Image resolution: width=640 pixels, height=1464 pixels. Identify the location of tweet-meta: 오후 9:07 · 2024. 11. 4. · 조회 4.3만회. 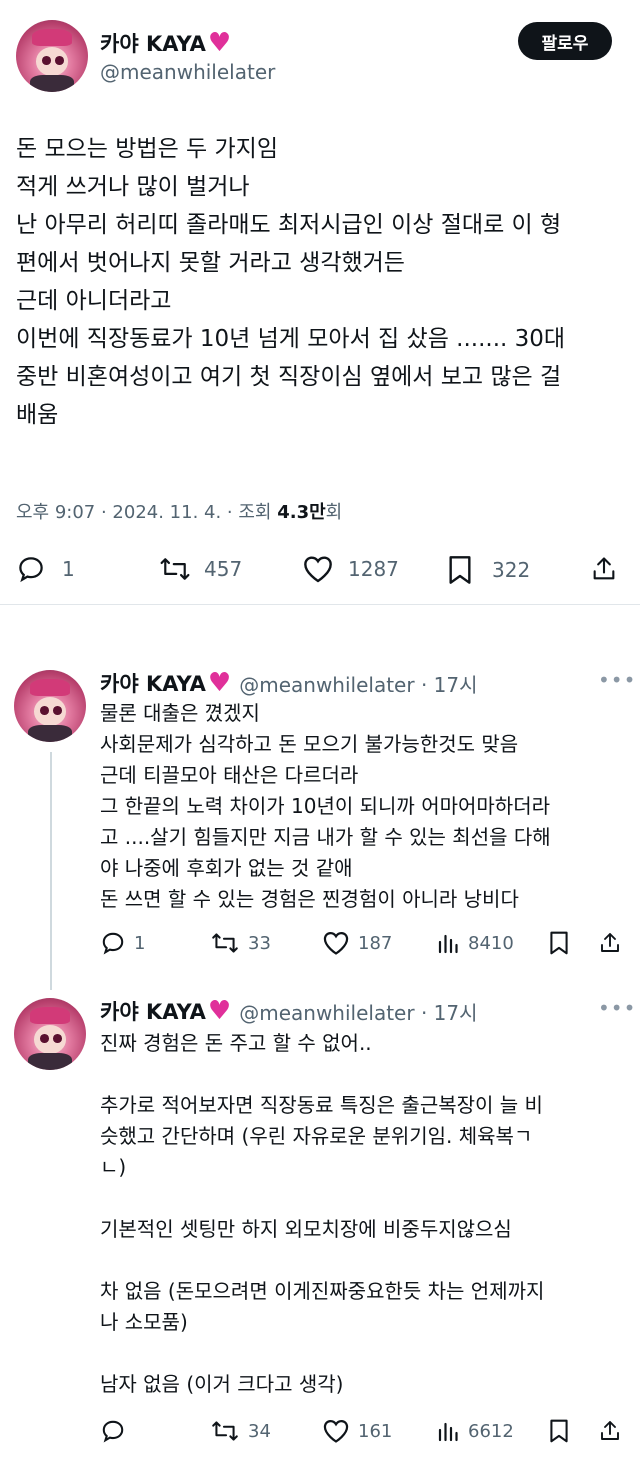
(179, 511).